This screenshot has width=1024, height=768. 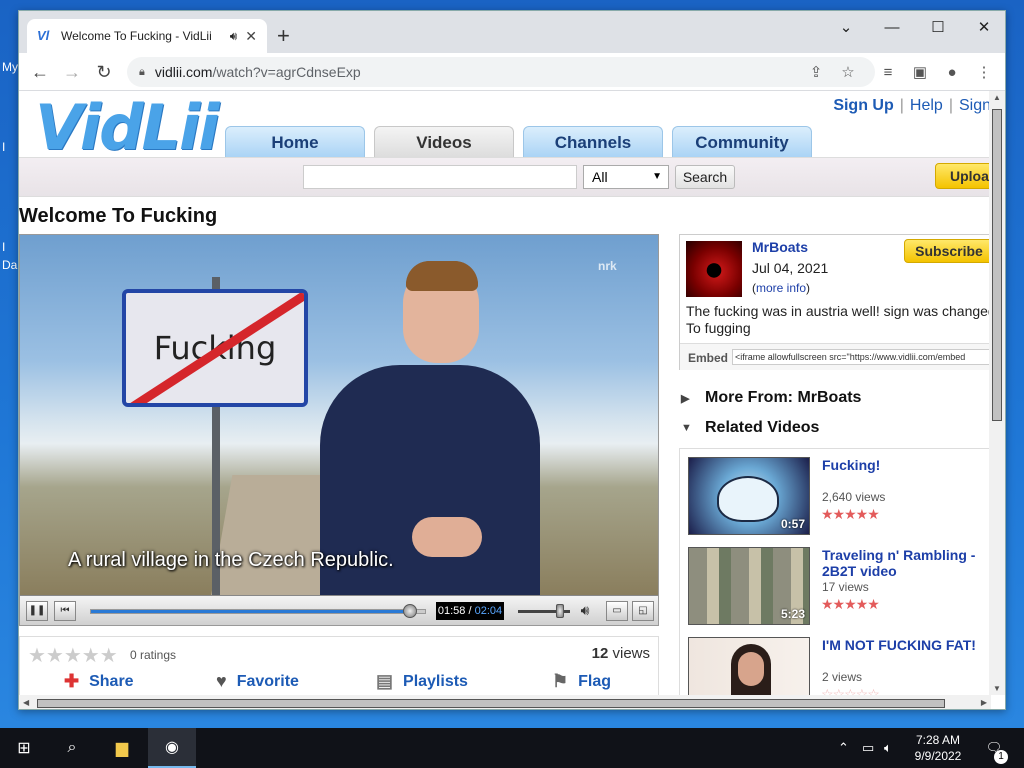 What do you see at coordinates (267, 681) in the screenshot?
I see `favorite-label: Favorite` at bounding box center [267, 681].